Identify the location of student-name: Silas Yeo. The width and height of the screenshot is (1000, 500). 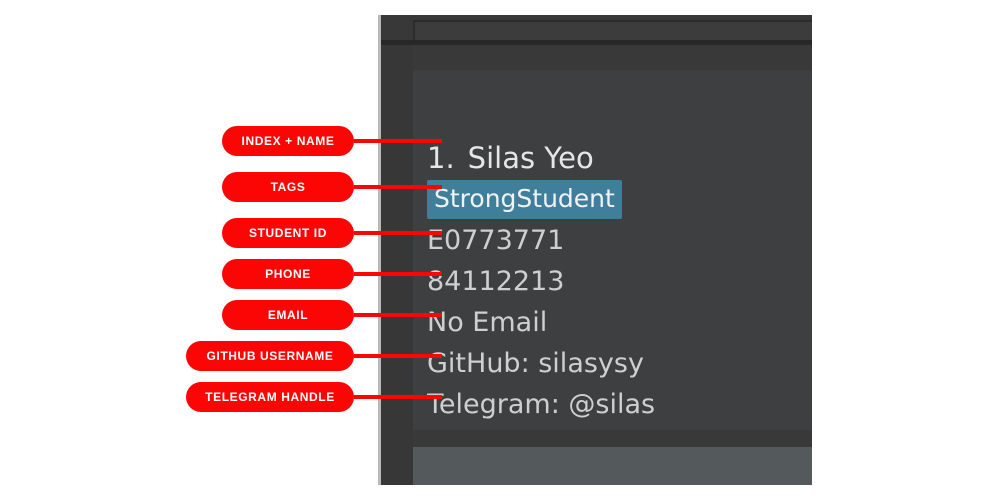
(530, 158).